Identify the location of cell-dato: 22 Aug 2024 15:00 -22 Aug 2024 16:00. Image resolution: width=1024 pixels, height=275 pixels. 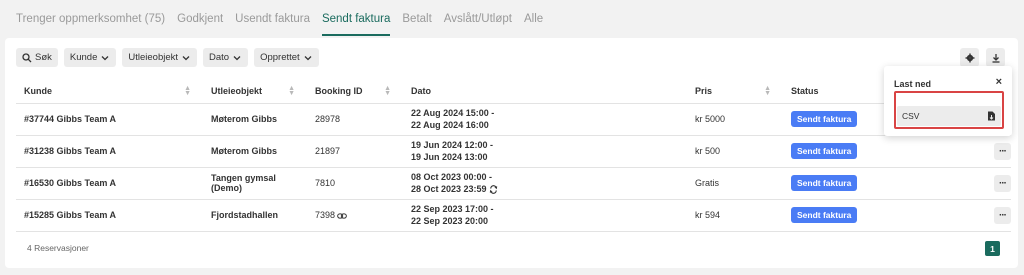
(545, 119).